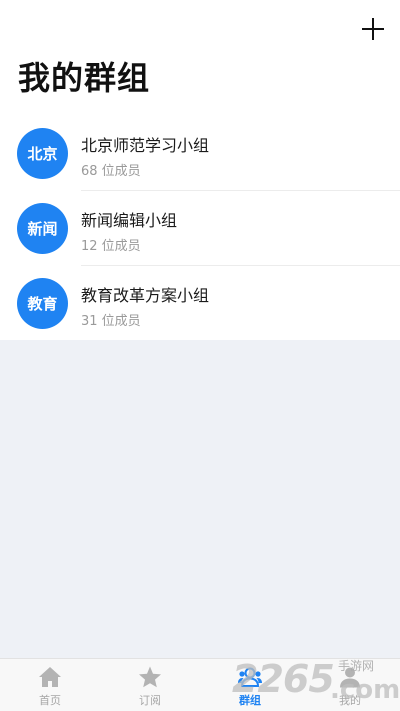  I want to click on group-member-count: 68 位成员, so click(111, 171).